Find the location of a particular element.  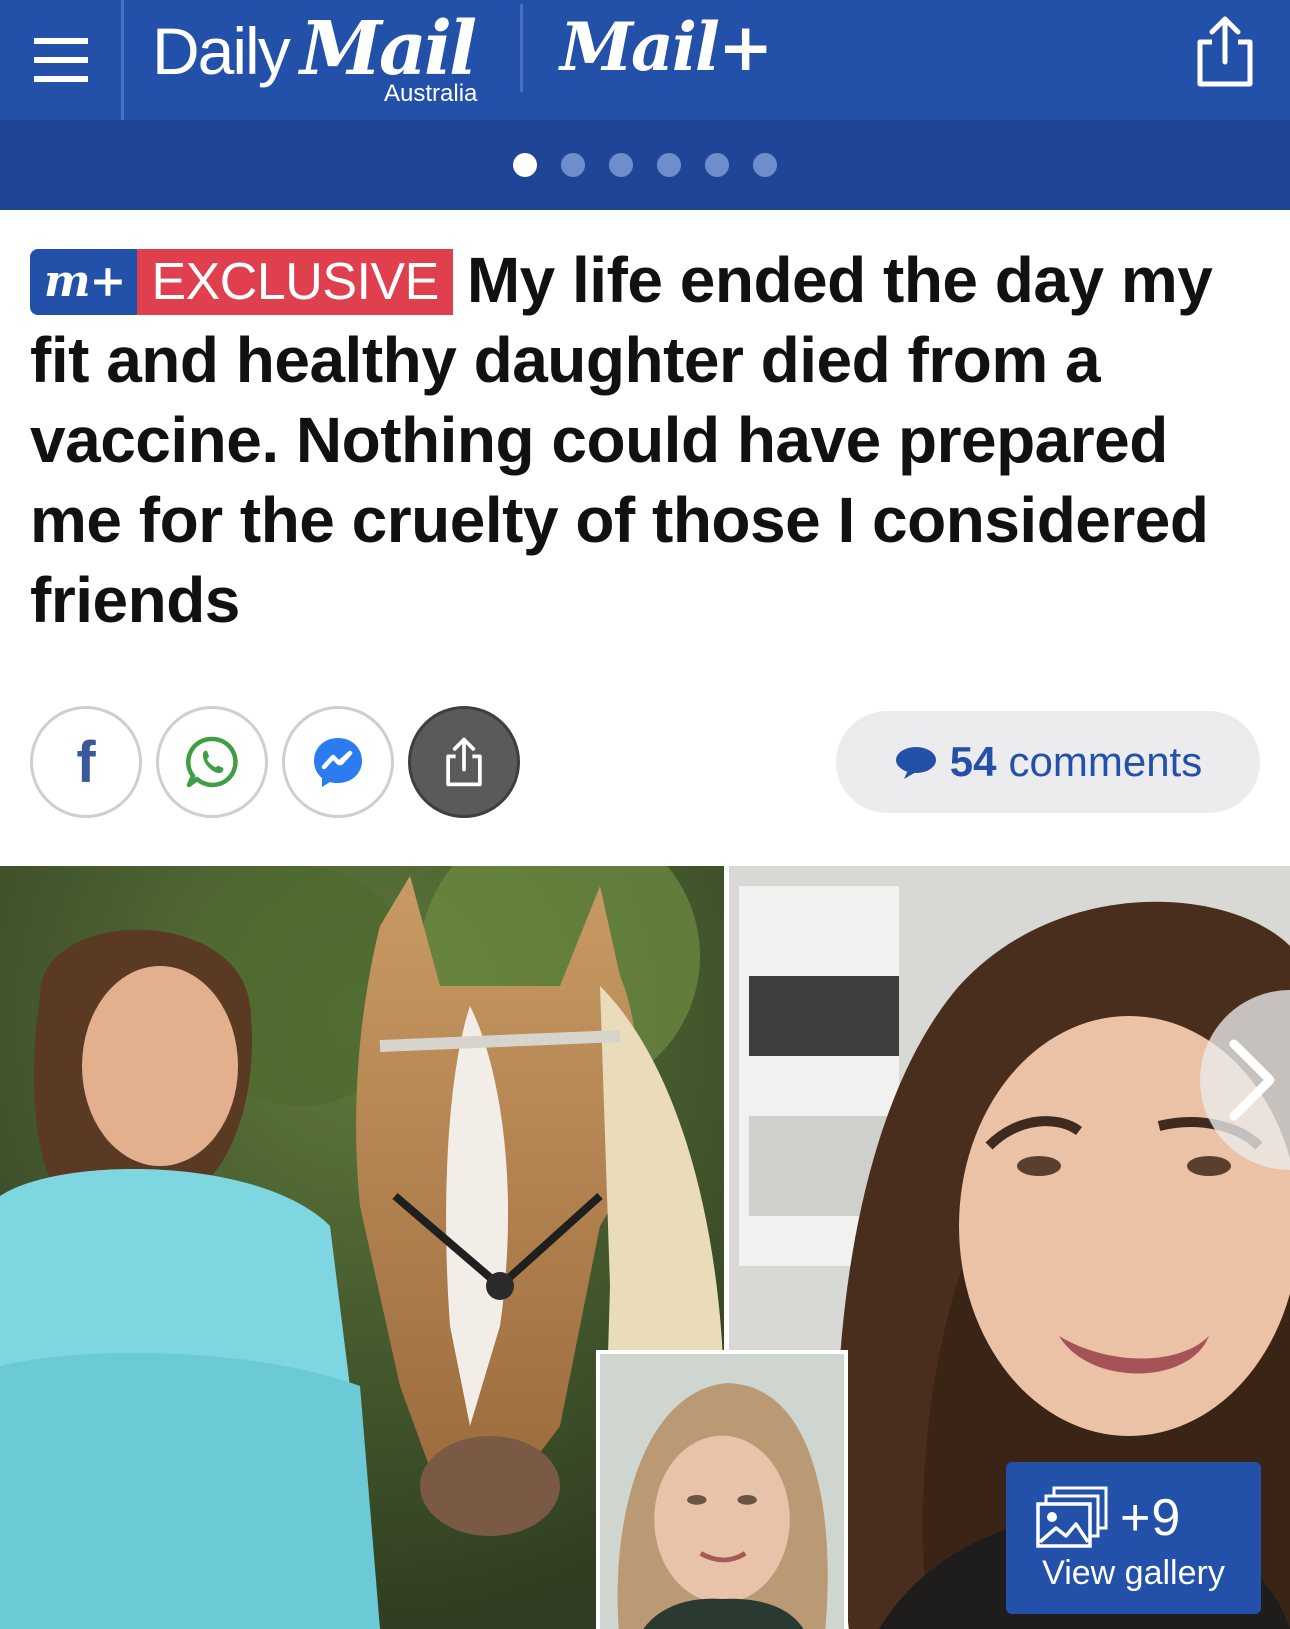

comments-count: 54 is located at coordinates (973, 761).